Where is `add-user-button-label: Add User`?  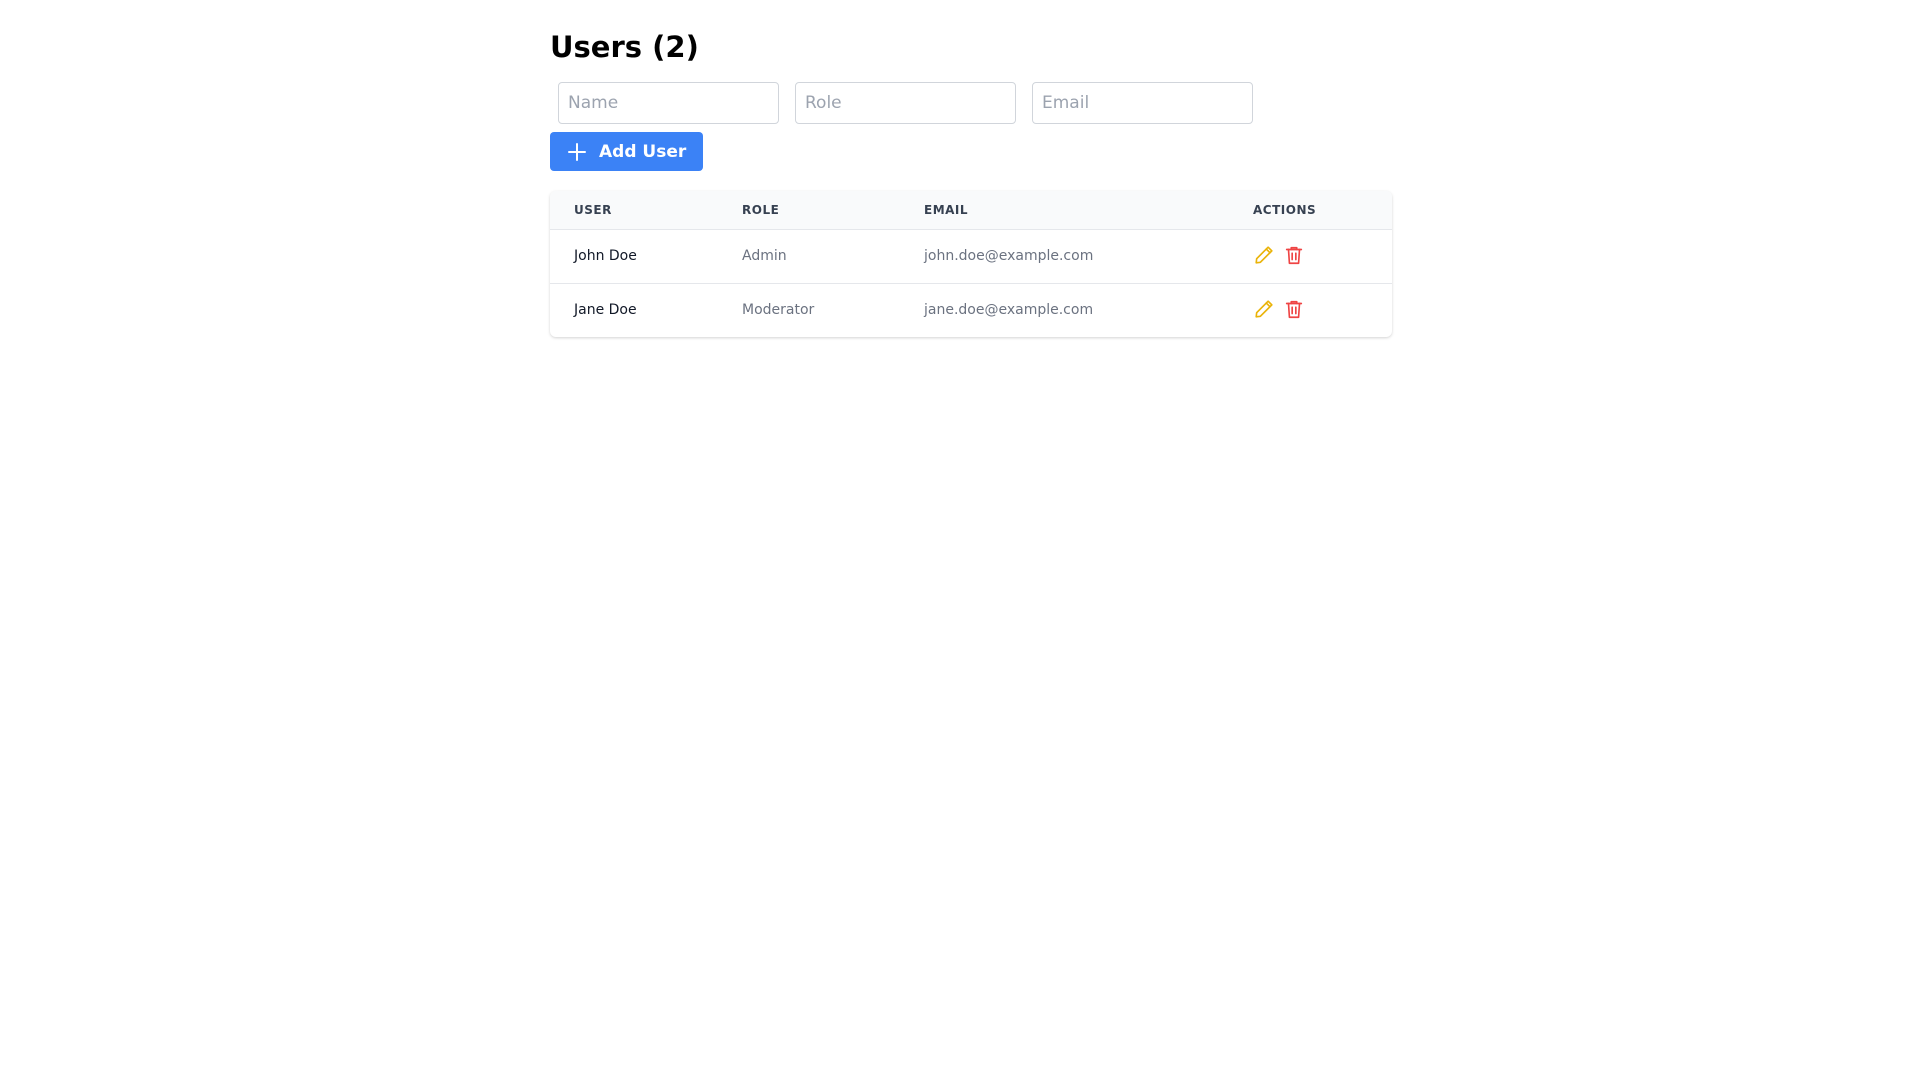 add-user-button-label: Add User is located at coordinates (643, 151).